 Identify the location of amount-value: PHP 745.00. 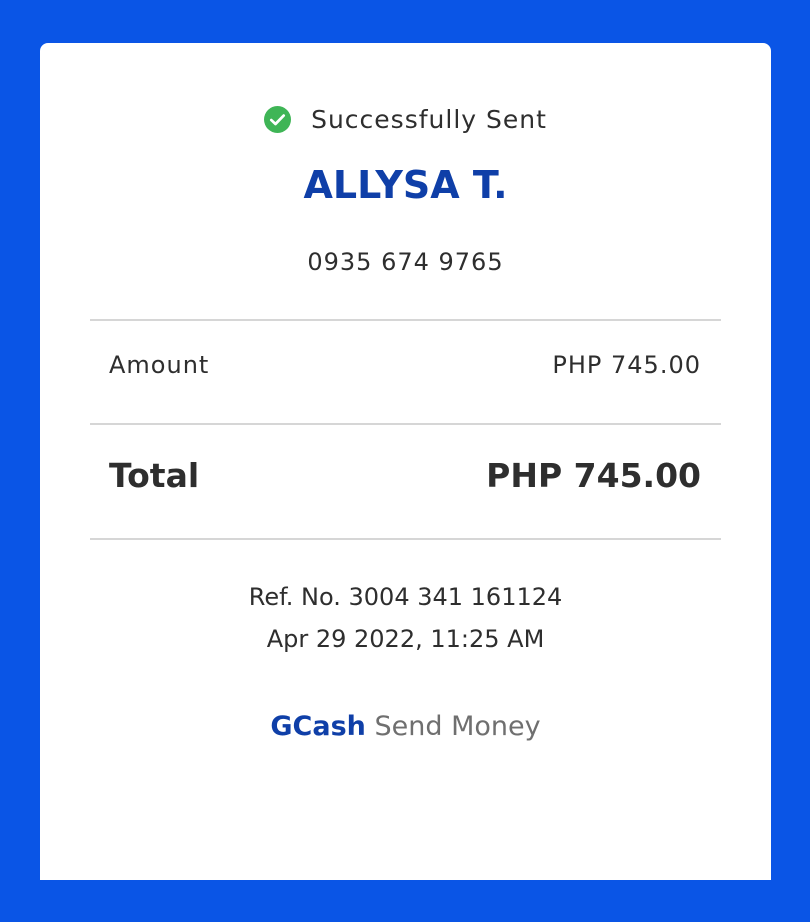
(626, 365).